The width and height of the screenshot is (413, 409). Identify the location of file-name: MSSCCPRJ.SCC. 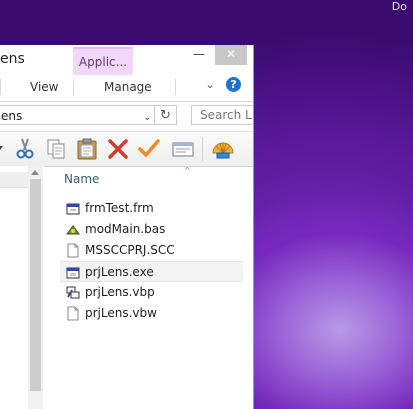
(130, 250).